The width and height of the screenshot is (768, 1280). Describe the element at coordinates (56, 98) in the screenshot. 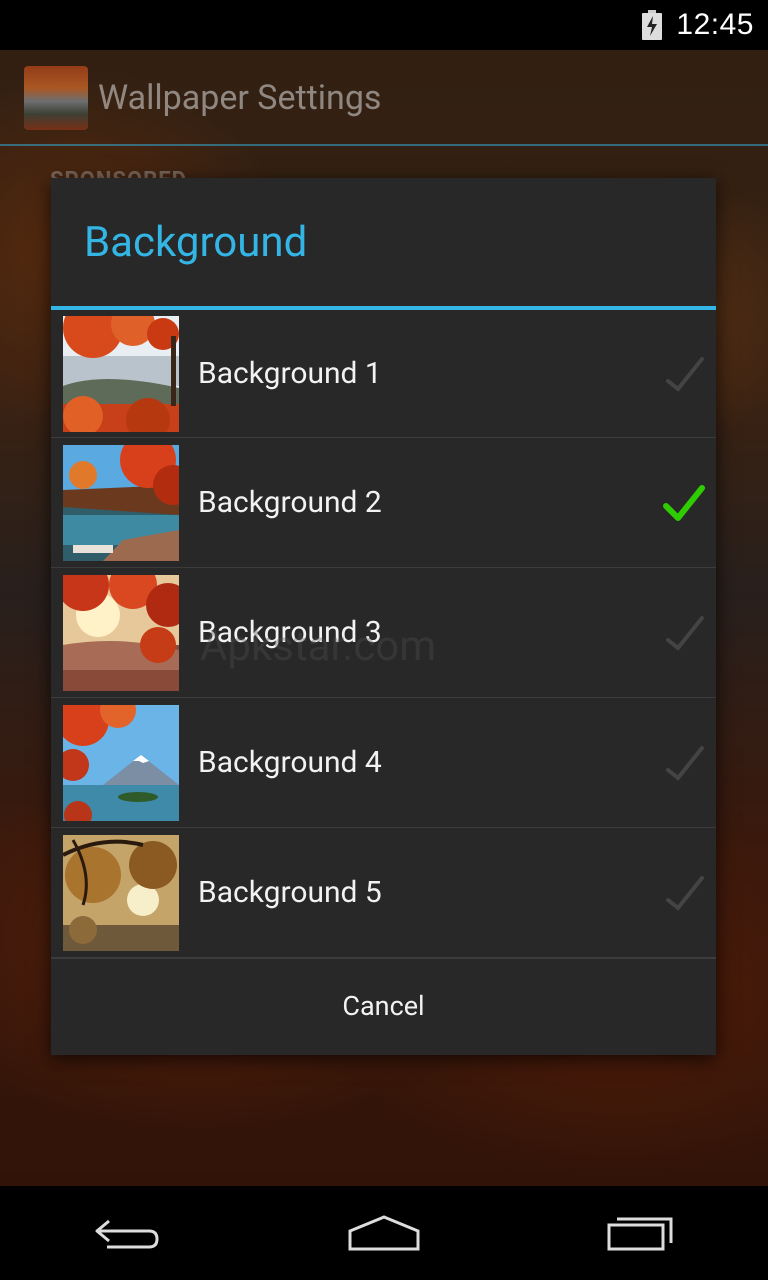

I see `app-icon` at that location.